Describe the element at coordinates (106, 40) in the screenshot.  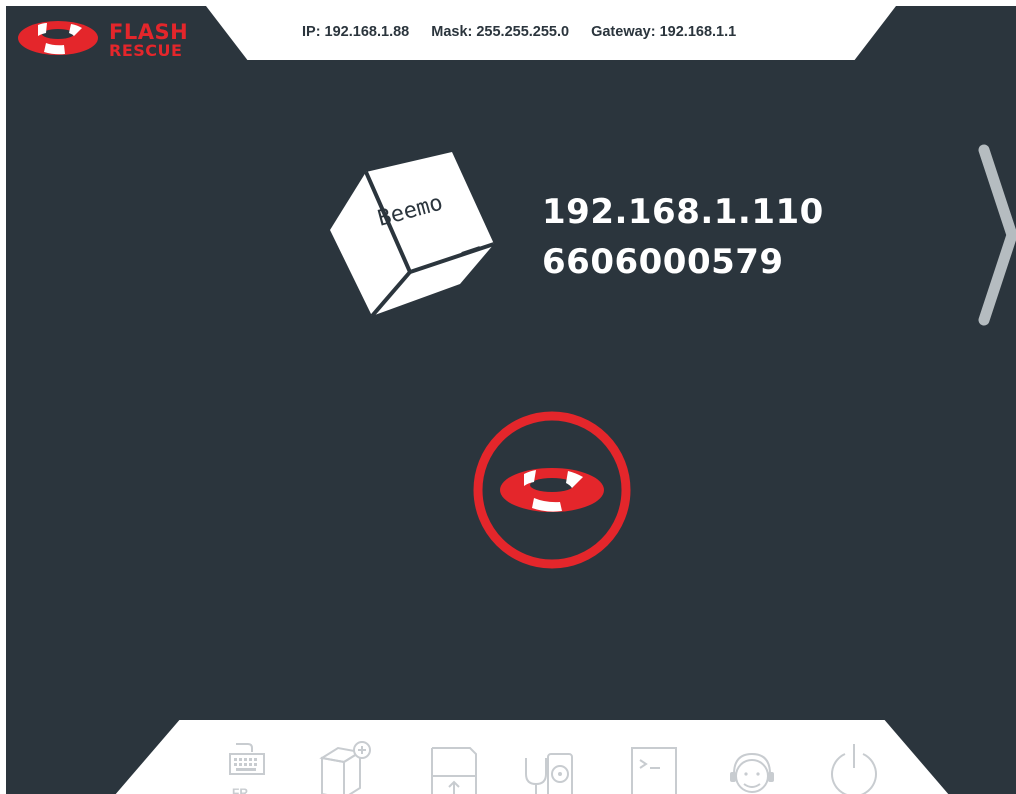
I see `flash-rescue-logo: FLASH RESCUE` at that location.